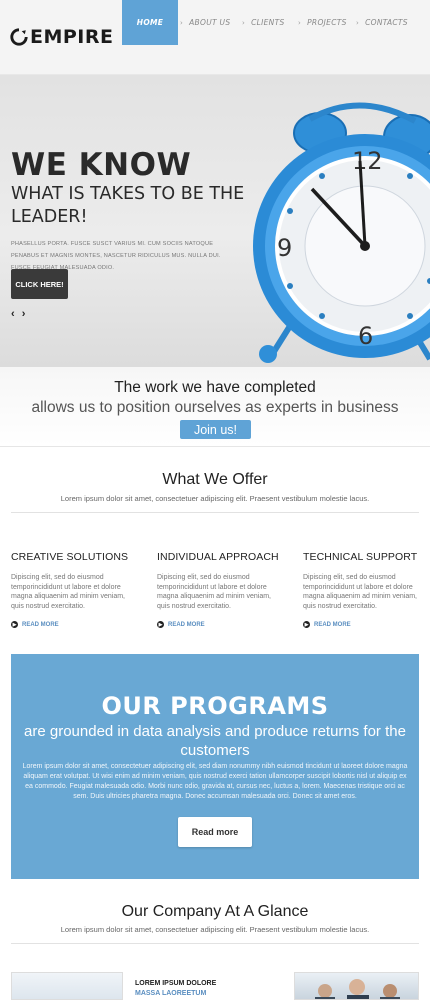  Describe the element at coordinates (19, 37) in the screenshot. I see `logo-icon` at that location.